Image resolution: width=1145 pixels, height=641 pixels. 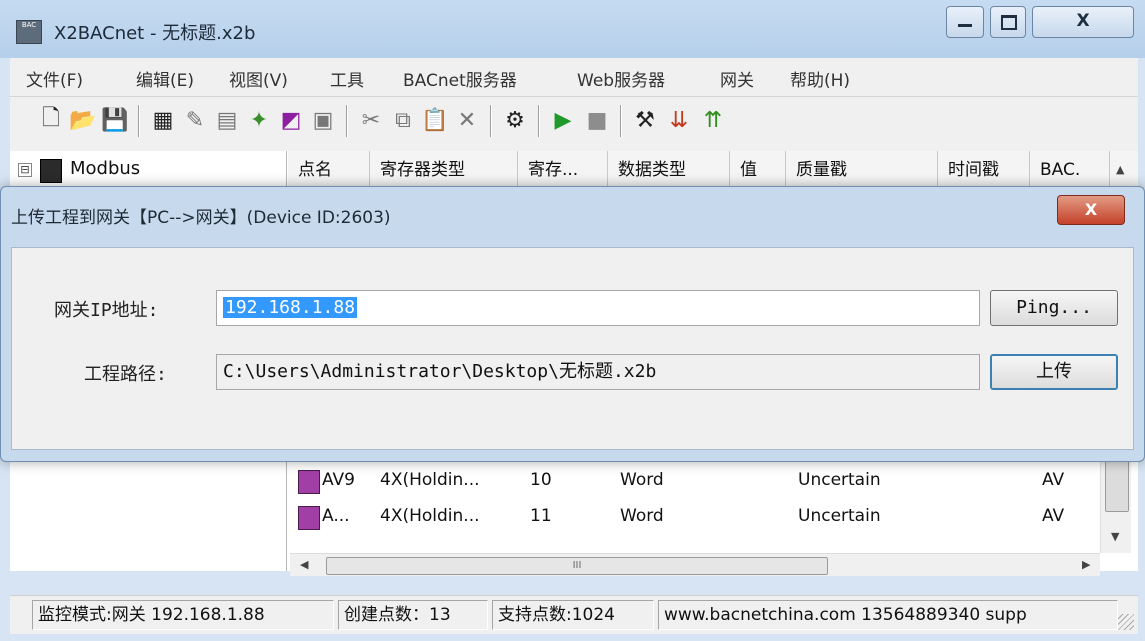 I want to click on menu-bacnet-server: BACnet服务器, so click(x=460, y=78).